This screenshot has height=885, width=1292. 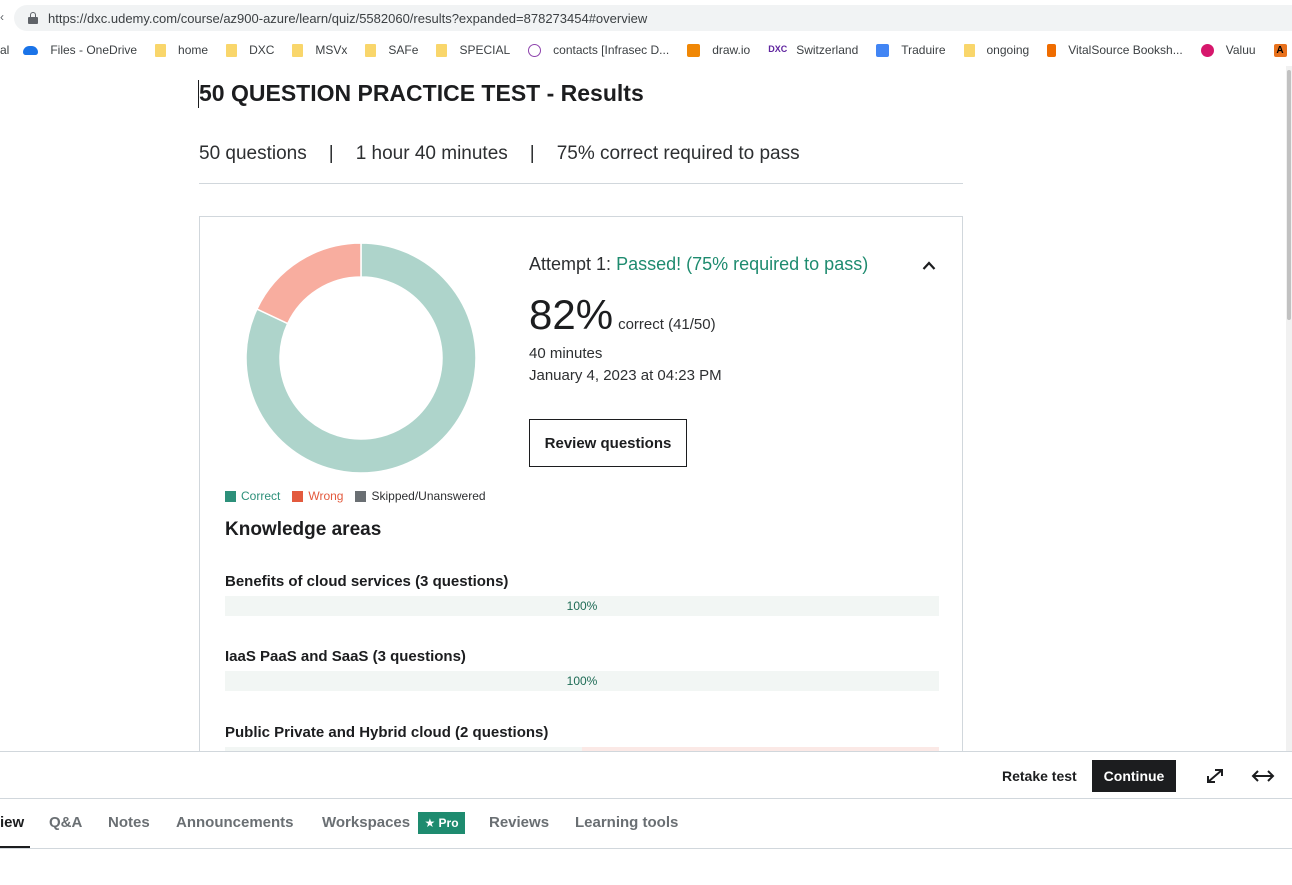 I want to click on legend-label-wrong: Wrong, so click(x=326, y=496).